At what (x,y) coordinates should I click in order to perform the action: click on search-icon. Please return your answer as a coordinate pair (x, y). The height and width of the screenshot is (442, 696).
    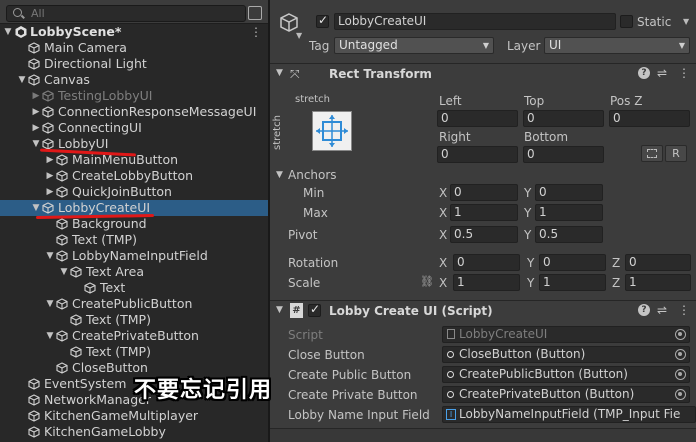
    Looking at the image, I should click on (17, 12).